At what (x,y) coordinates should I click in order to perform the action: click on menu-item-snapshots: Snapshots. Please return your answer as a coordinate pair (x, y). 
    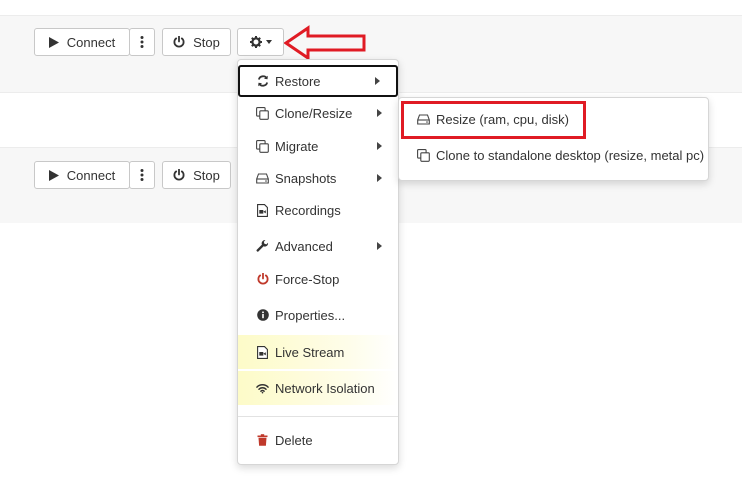
    Looking at the image, I should click on (318, 178).